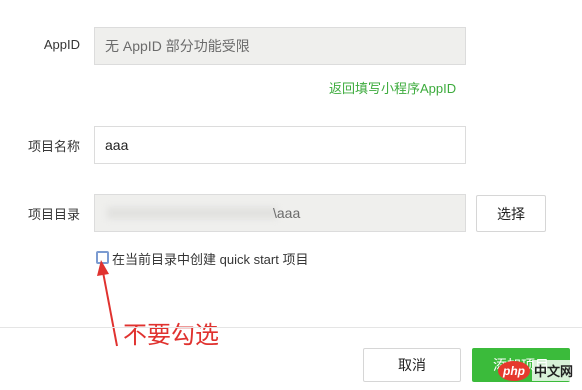 The width and height of the screenshot is (582, 390). What do you see at coordinates (280, 46) in the screenshot?
I see `appid-field: 无 AppID 部分功能受限` at bounding box center [280, 46].